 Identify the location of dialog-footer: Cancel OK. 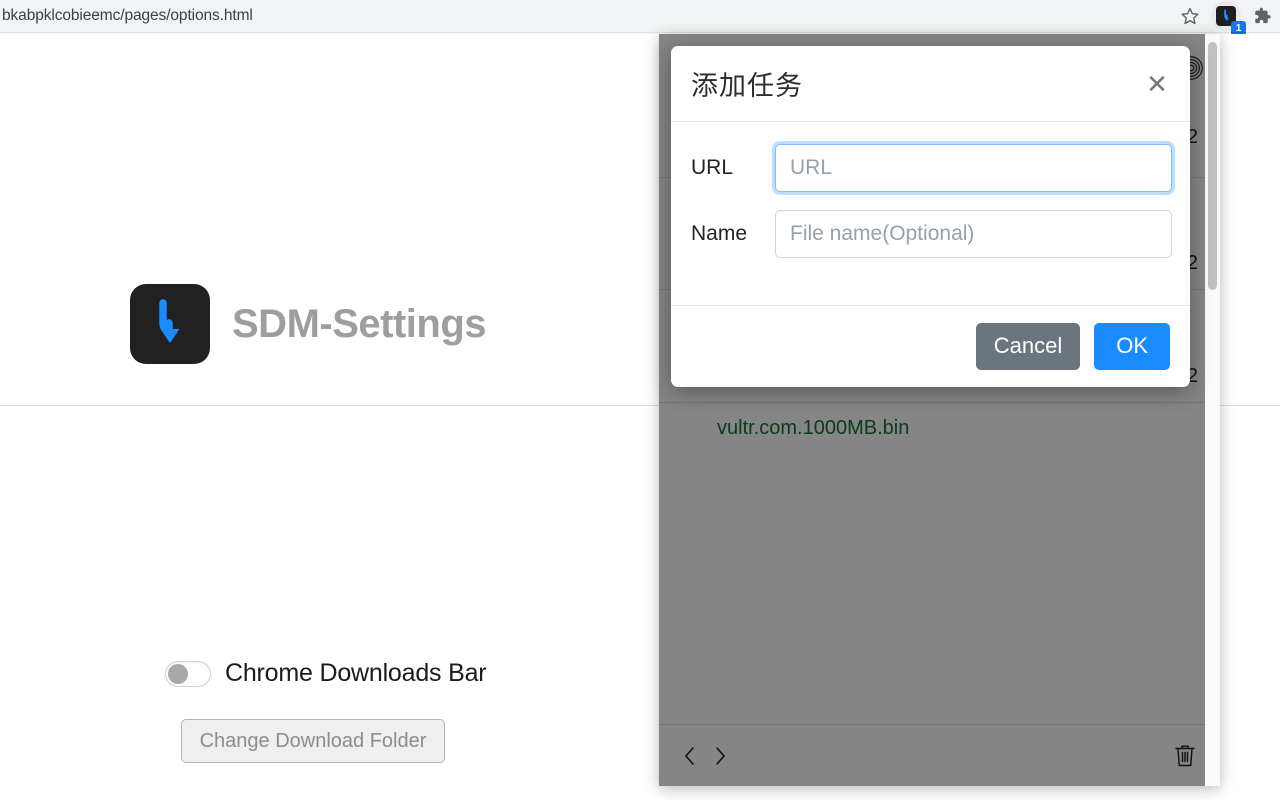
(930, 346).